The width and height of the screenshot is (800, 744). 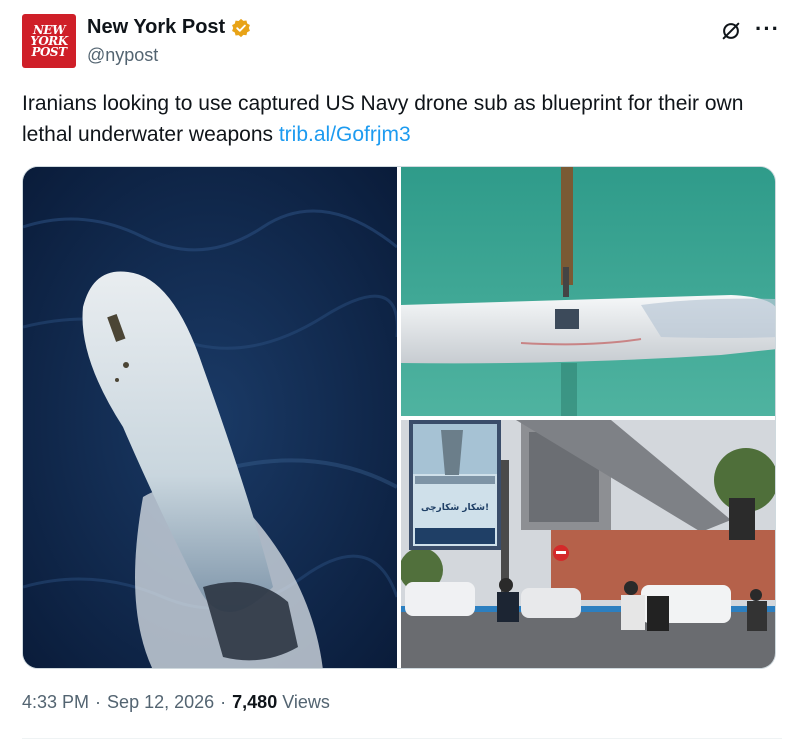 I want to click on avatar-line-3: POST, so click(x=49, y=51).